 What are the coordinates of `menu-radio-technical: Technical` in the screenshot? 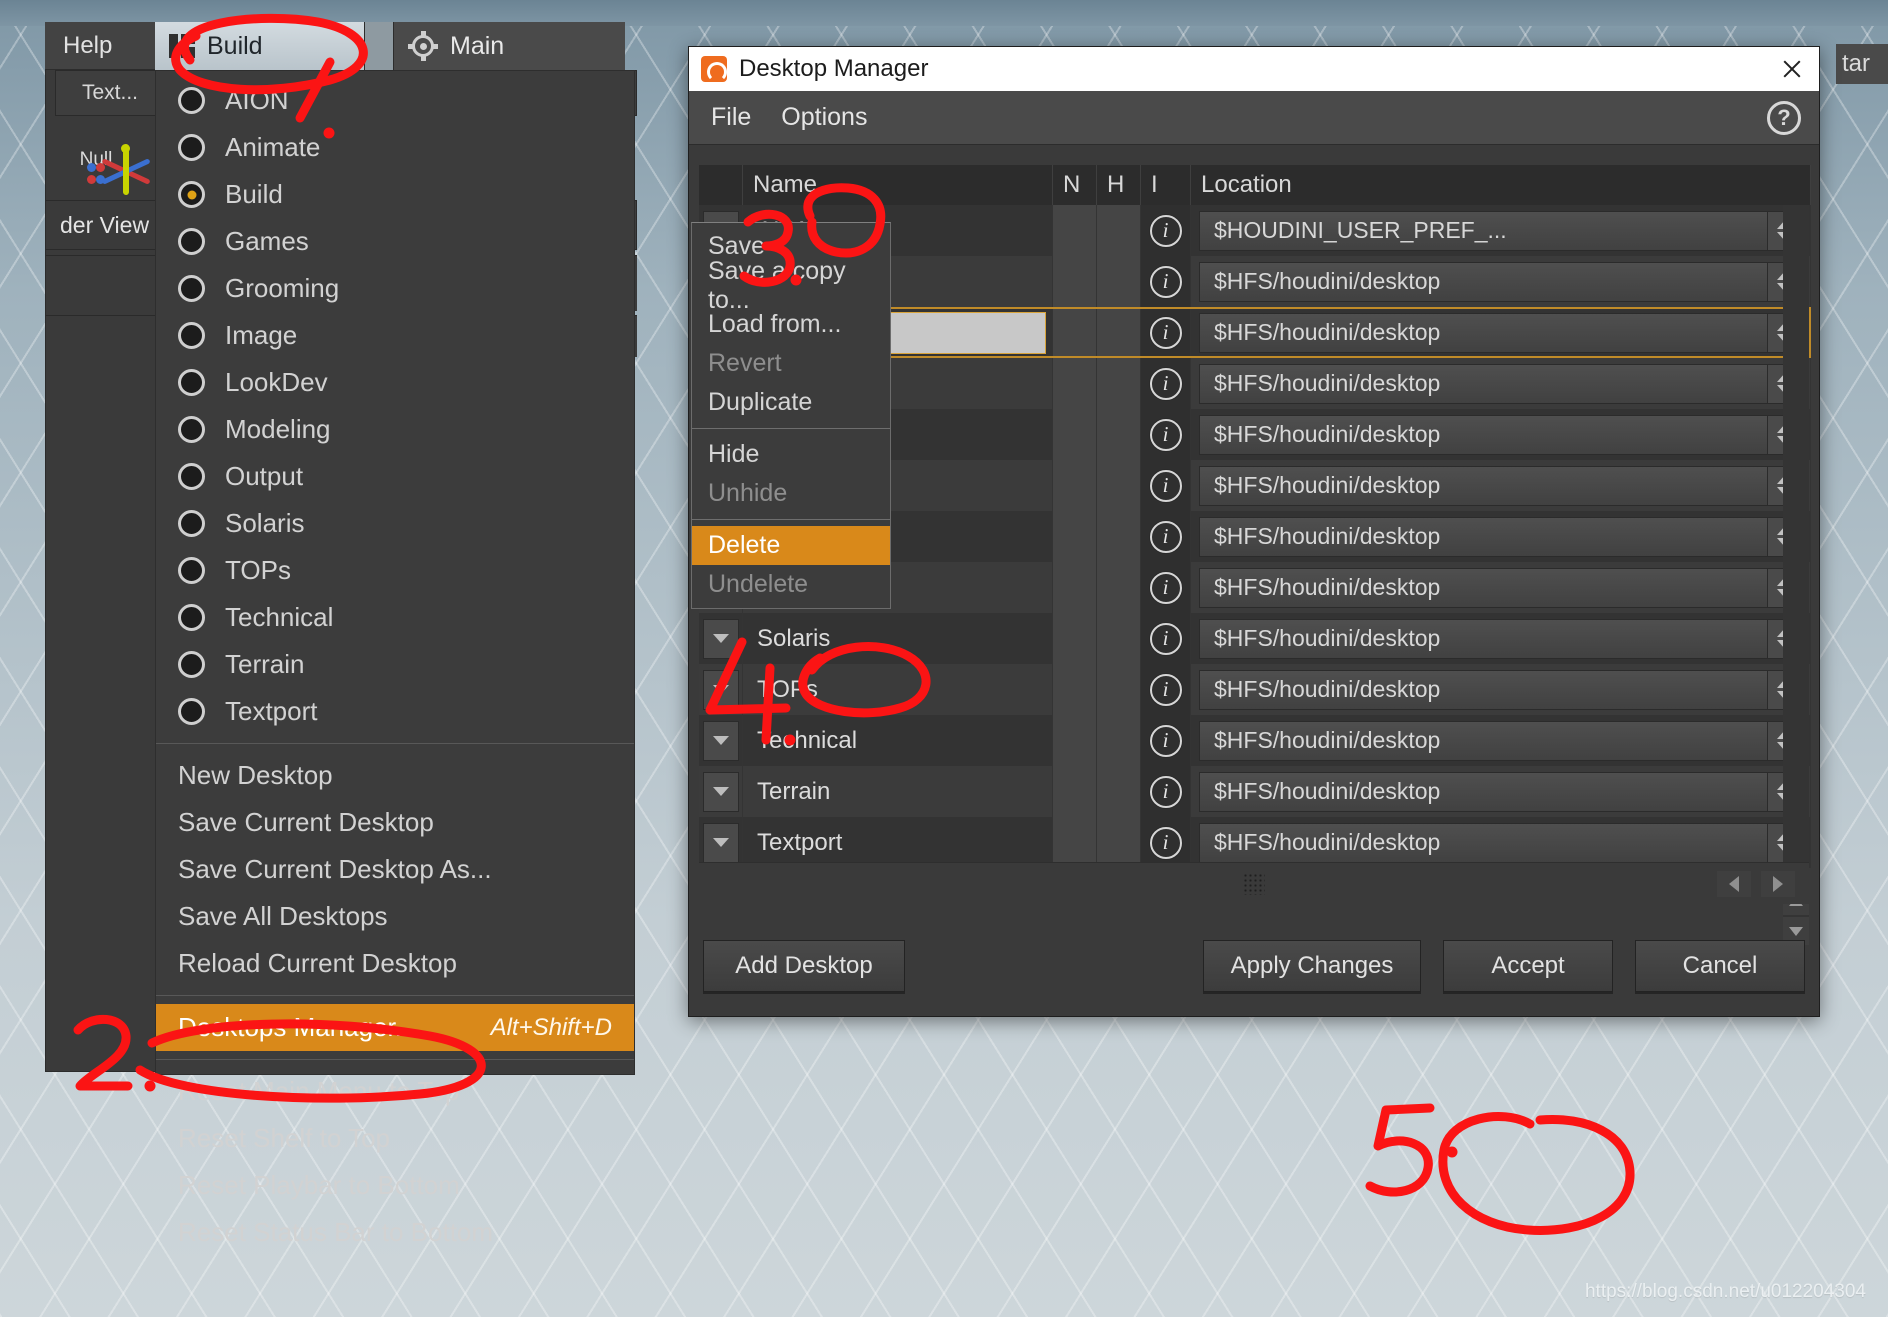 It's located at (395, 617).